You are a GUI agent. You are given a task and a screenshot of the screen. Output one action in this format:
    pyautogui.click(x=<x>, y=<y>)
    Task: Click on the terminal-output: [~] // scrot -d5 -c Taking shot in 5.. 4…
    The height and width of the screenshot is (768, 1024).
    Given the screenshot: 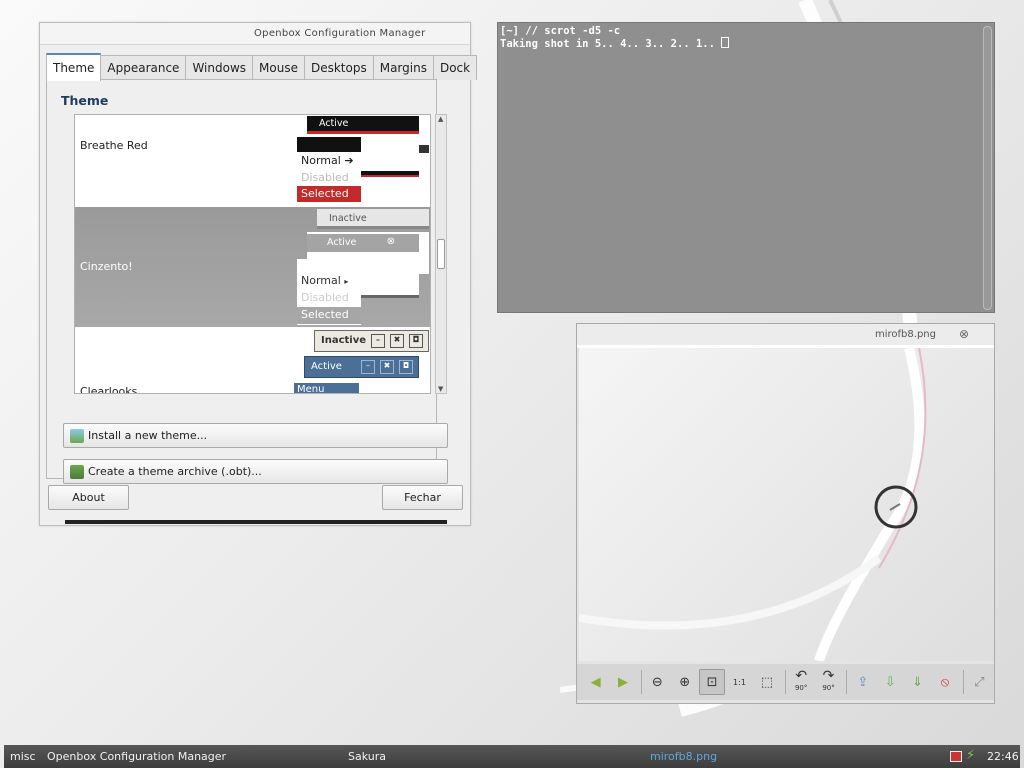 What is the action you would take?
    pyautogui.click(x=615, y=37)
    